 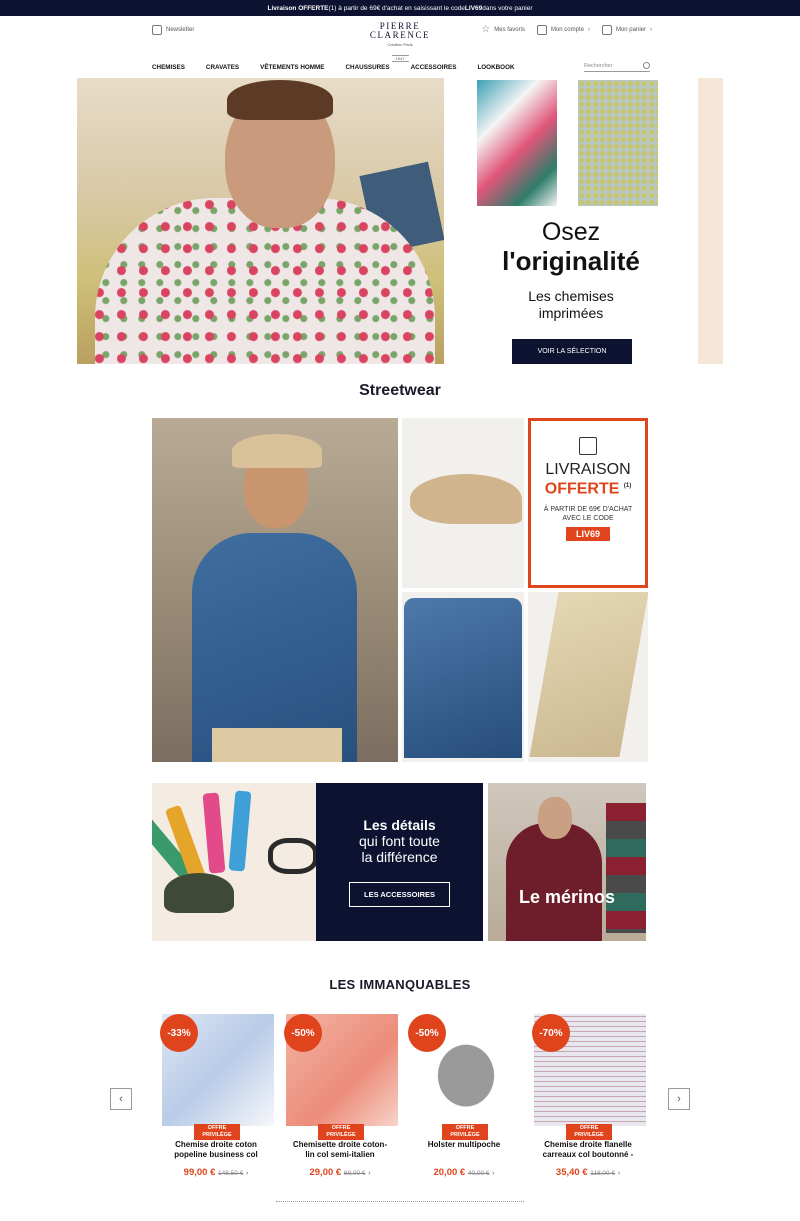 What do you see at coordinates (598, 66) in the screenshot?
I see `search-placeholder: Rechercher` at bounding box center [598, 66].